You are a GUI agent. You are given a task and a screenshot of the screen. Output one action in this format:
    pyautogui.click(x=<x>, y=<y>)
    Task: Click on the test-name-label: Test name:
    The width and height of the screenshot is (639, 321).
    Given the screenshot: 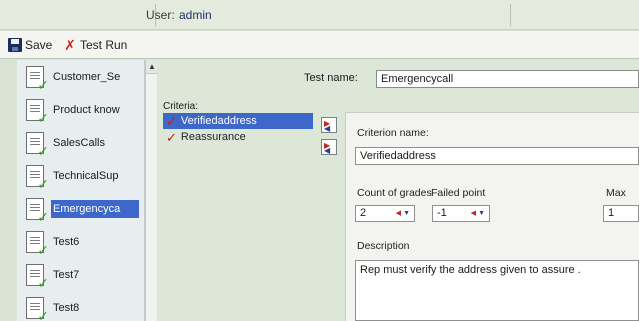 What is the action you would take?
    pyautogui.click(x=331, y=78)
    